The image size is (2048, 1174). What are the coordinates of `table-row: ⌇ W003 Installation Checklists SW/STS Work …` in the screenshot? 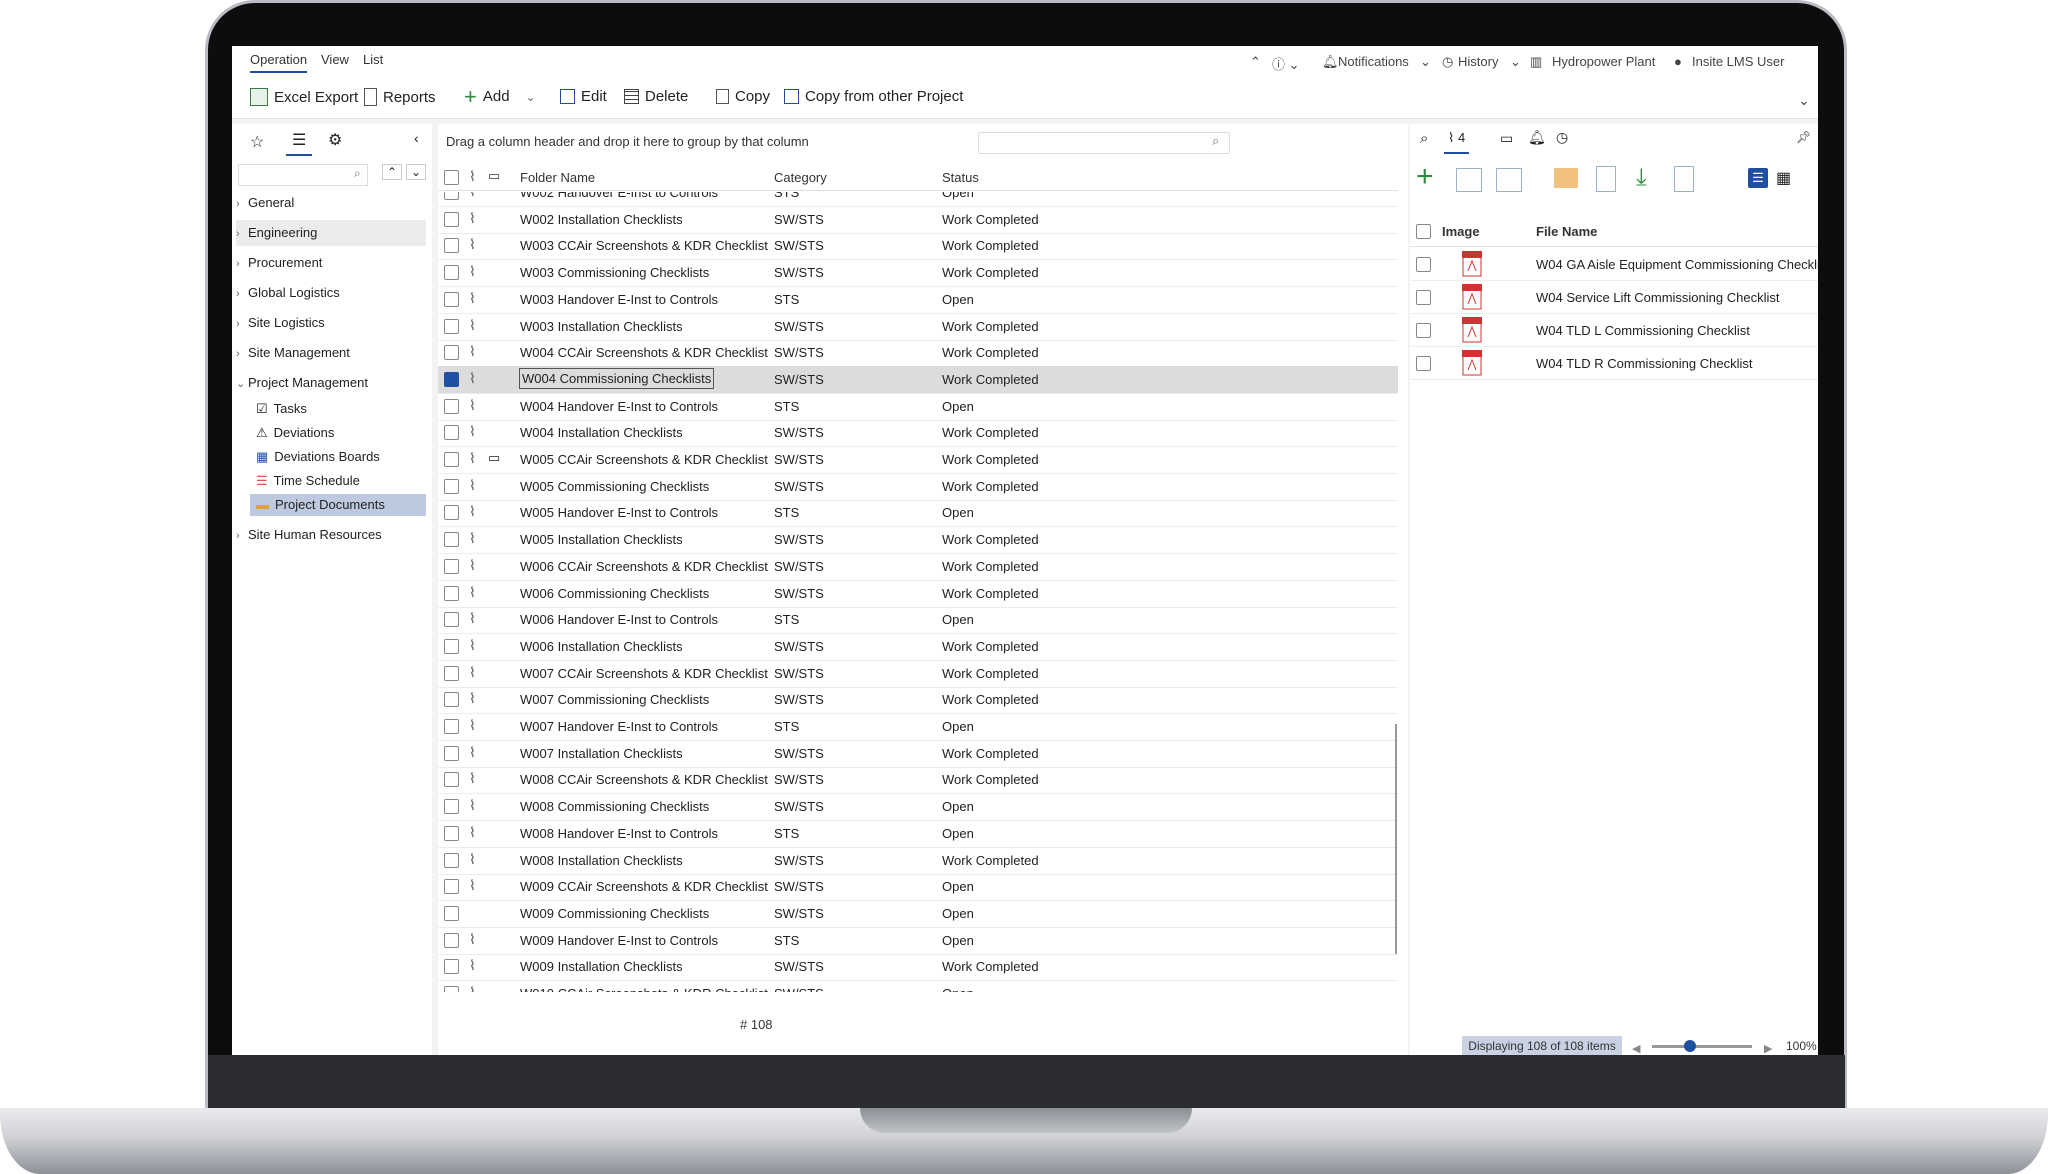 It's located at (918, 327).